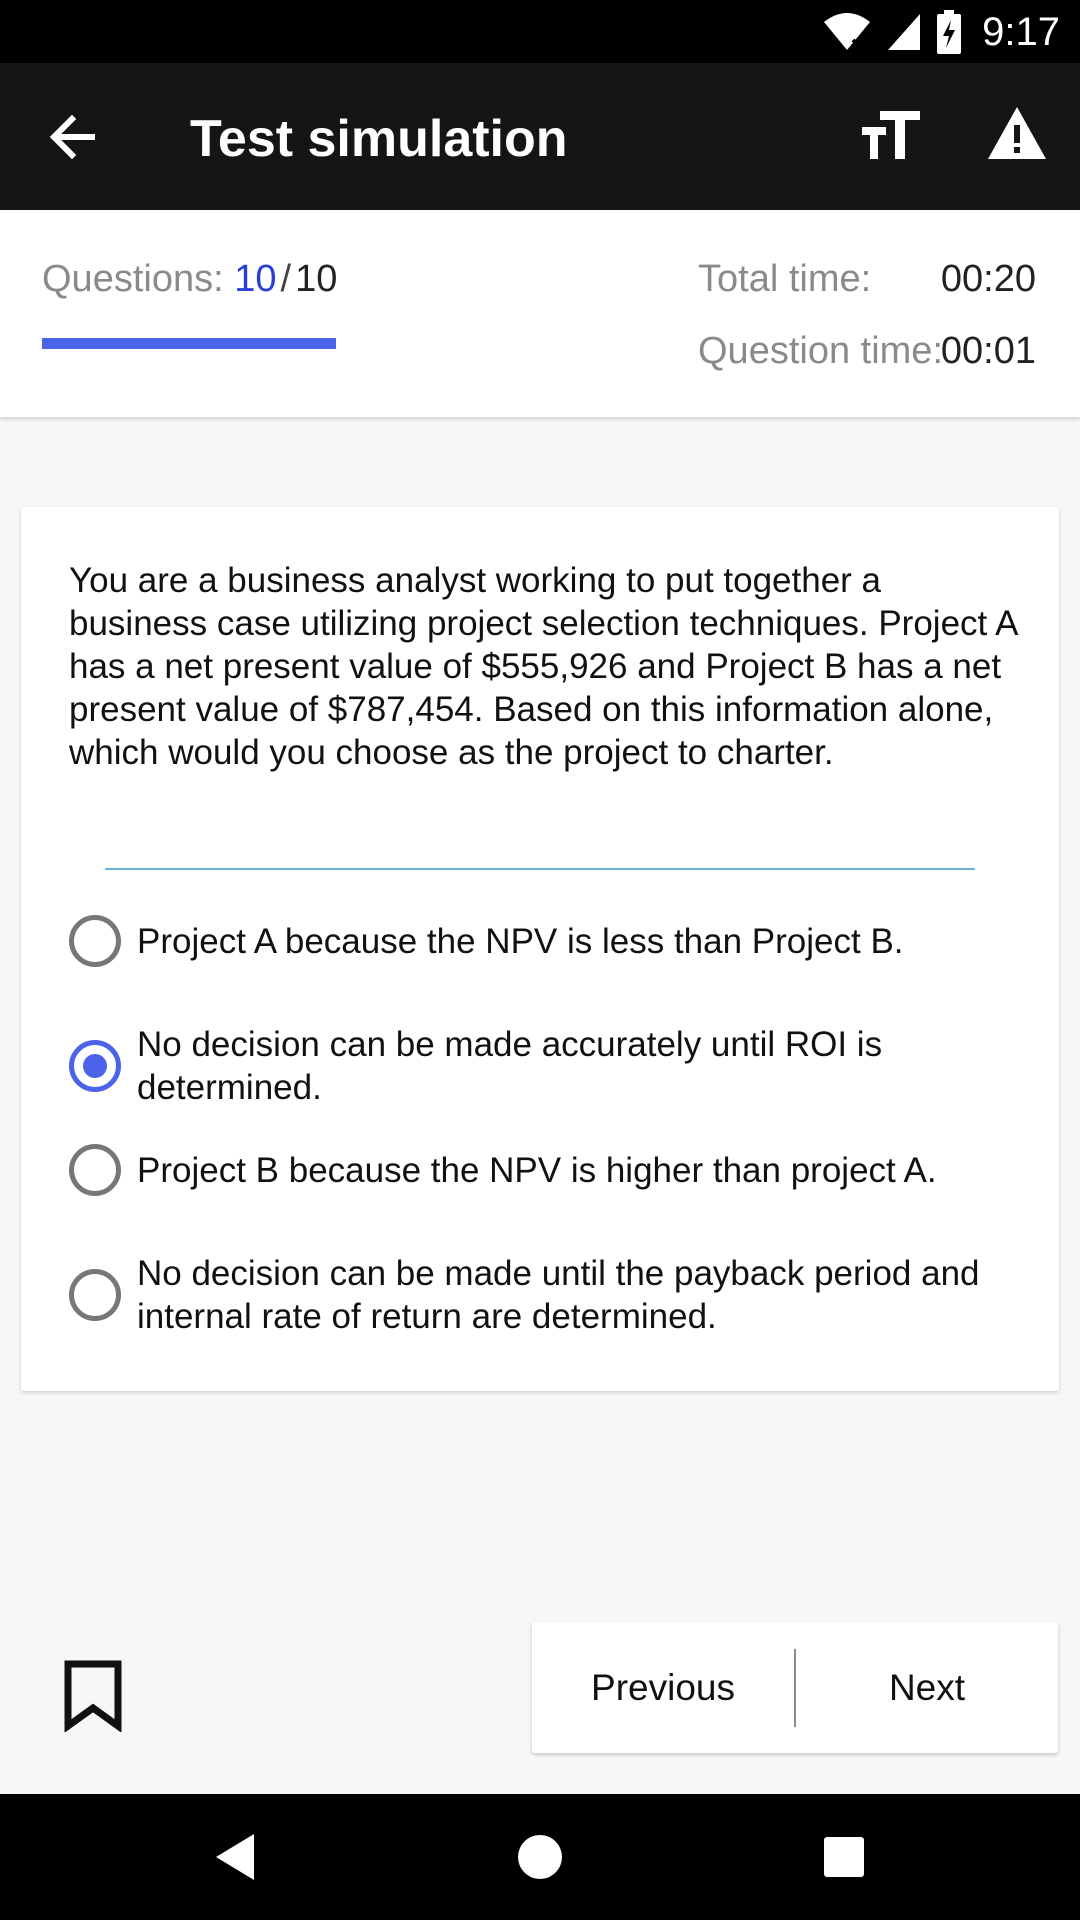  Describe the element at coordinates (133, 279) in the screenshot. I see `questions-label: Questions:` at that location.